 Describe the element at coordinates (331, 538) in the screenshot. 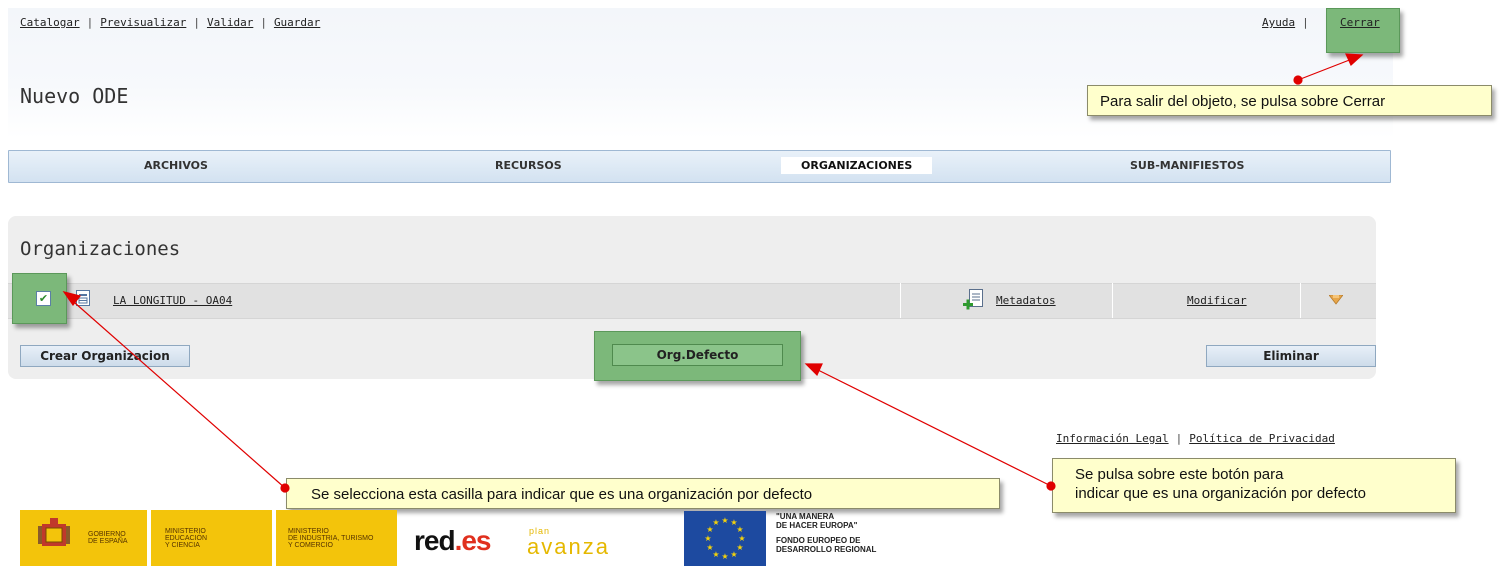

I see `ministerio-industria-line-2: DE INDUSTRIA, TURISMO` at that location.